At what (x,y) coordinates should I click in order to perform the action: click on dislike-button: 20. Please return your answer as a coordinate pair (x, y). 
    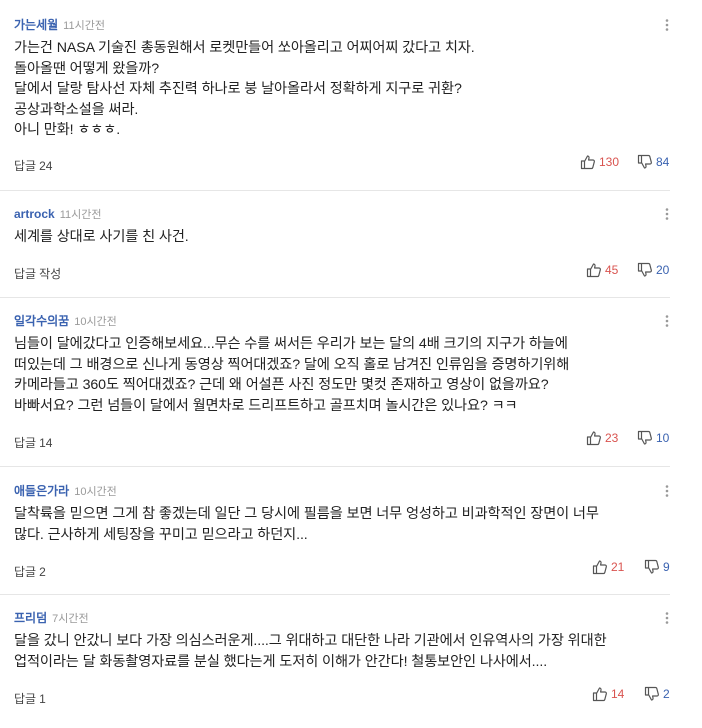
    Looking at the image, I should click on (653, 270).